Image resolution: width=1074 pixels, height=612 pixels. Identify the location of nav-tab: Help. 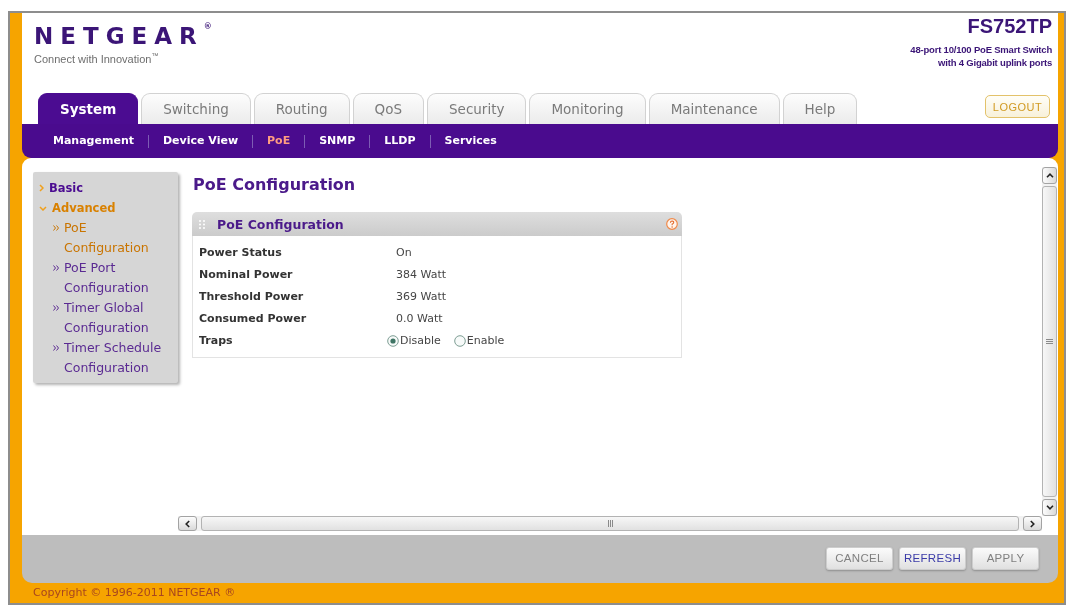
(820, 108).